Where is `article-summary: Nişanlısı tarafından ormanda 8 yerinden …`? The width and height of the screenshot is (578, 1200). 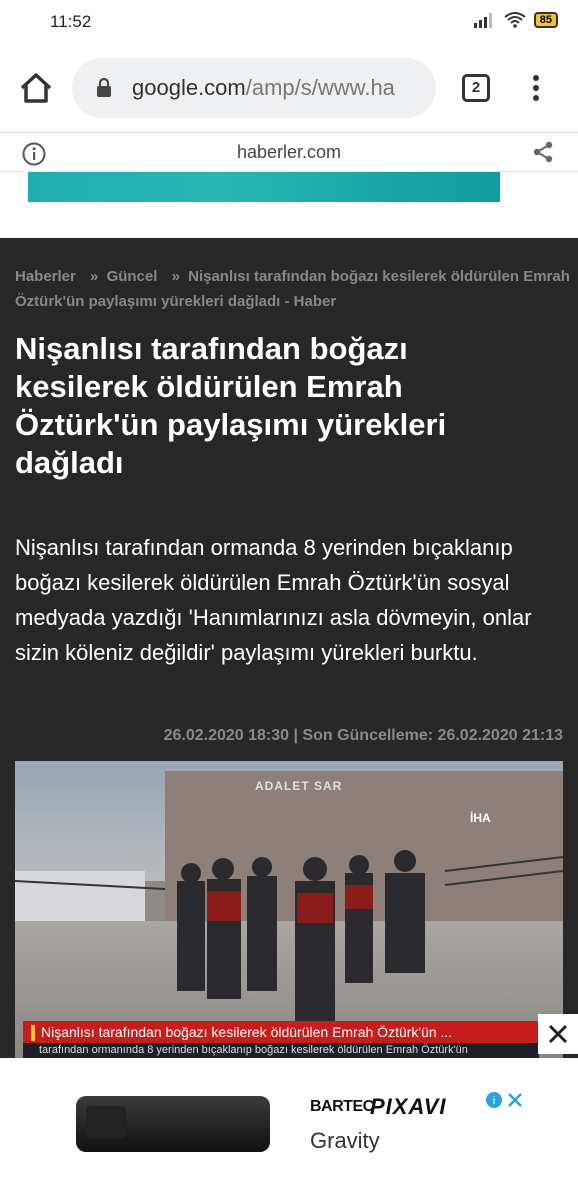
article-summary: Nişanlısı tarafından ormanda 8 yerinden … is located at coordinates (273, 600).